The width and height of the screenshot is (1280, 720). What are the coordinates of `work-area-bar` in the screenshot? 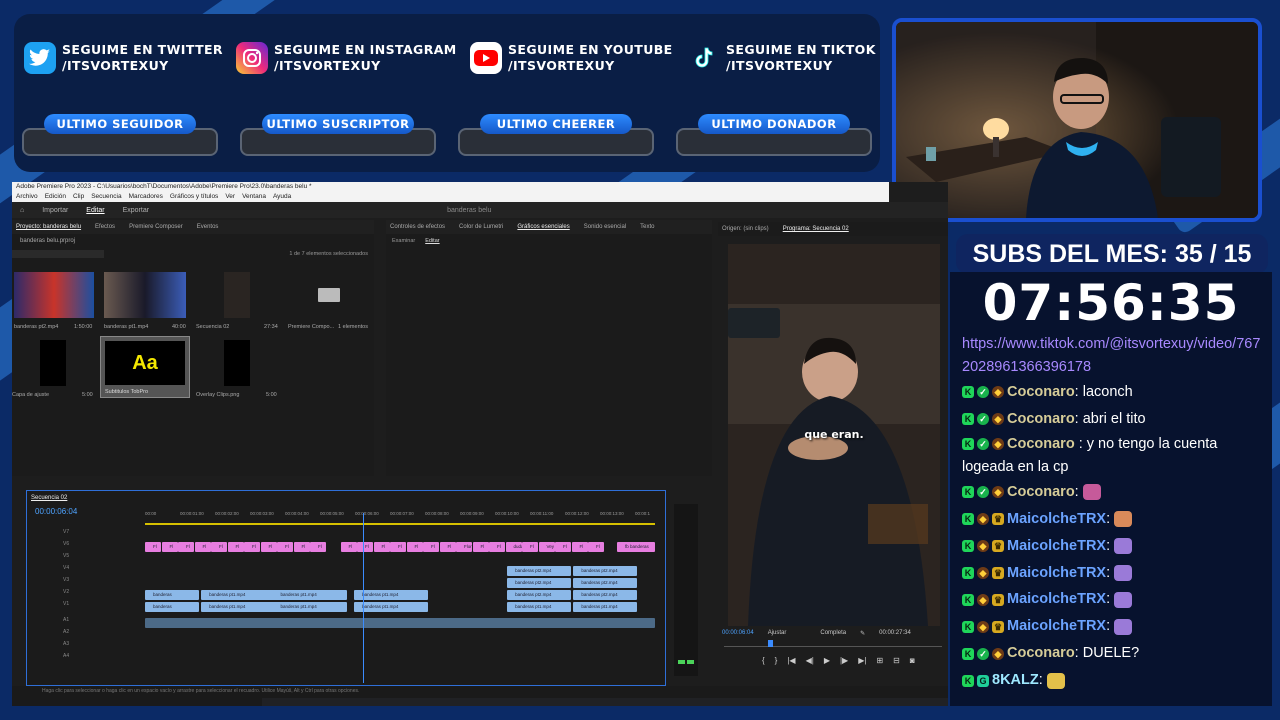 It's located at (400, 524).